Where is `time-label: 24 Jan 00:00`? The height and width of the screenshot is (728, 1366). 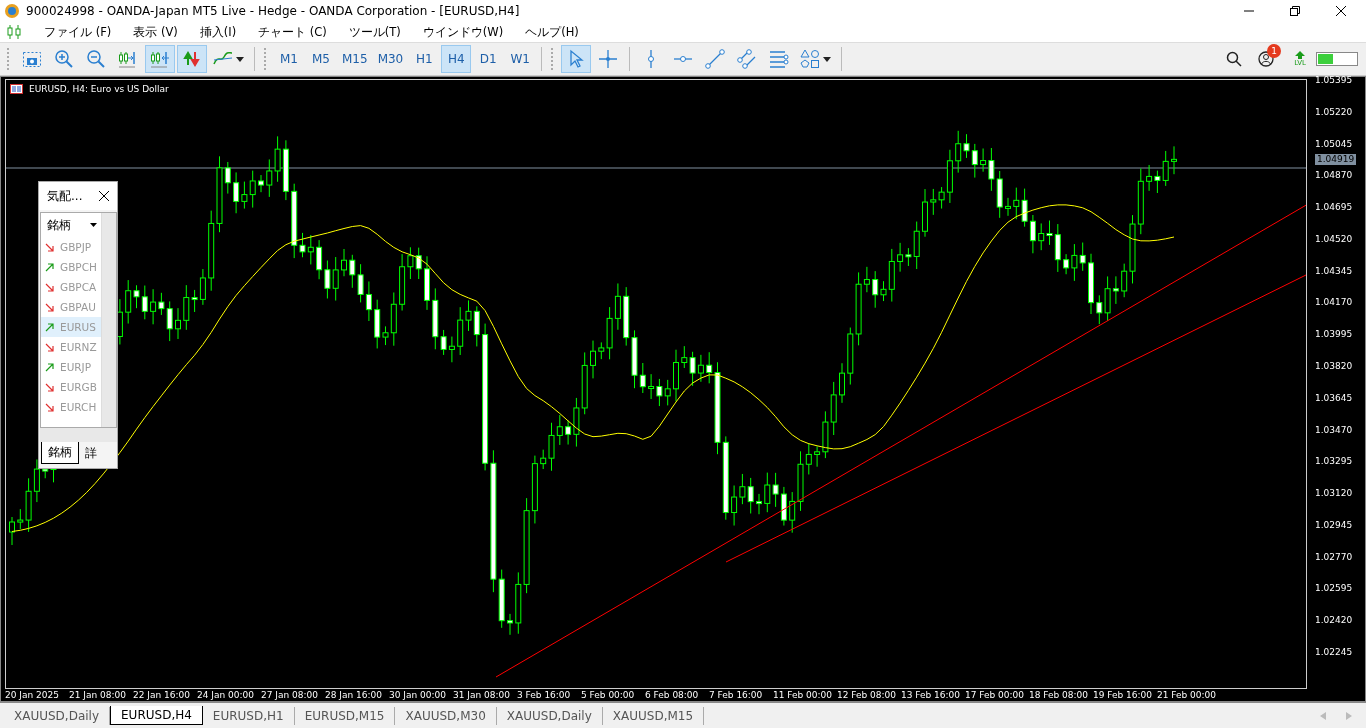
time-label: 24 Jan 00:00 is located at coordinates (225, 695).